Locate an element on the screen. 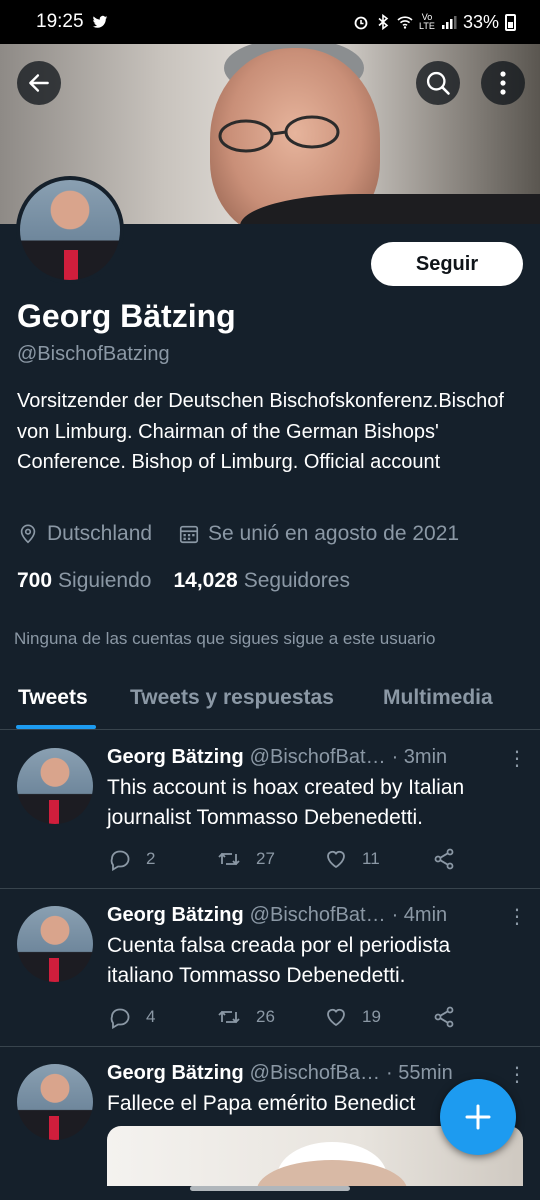  profile-stats: 700 Siguiendo 14,028 Seguidores is located at coordinates (183, 581).